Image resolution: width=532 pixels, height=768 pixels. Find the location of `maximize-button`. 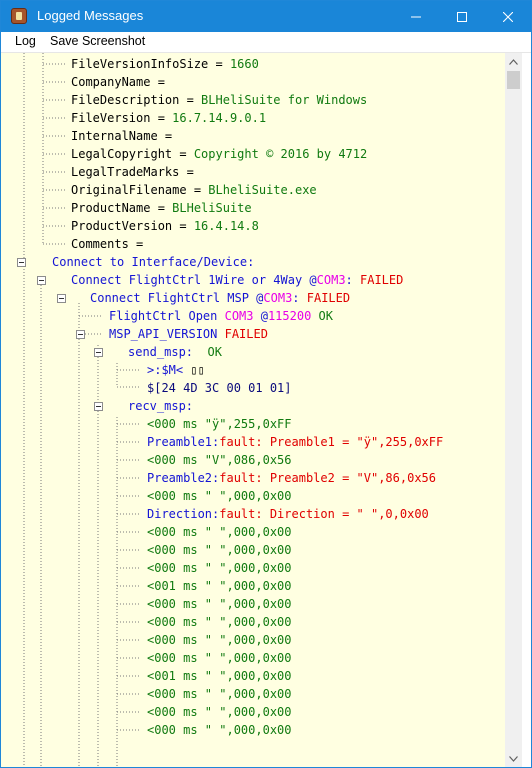

maximize-button is located at coordinates (462, 16).